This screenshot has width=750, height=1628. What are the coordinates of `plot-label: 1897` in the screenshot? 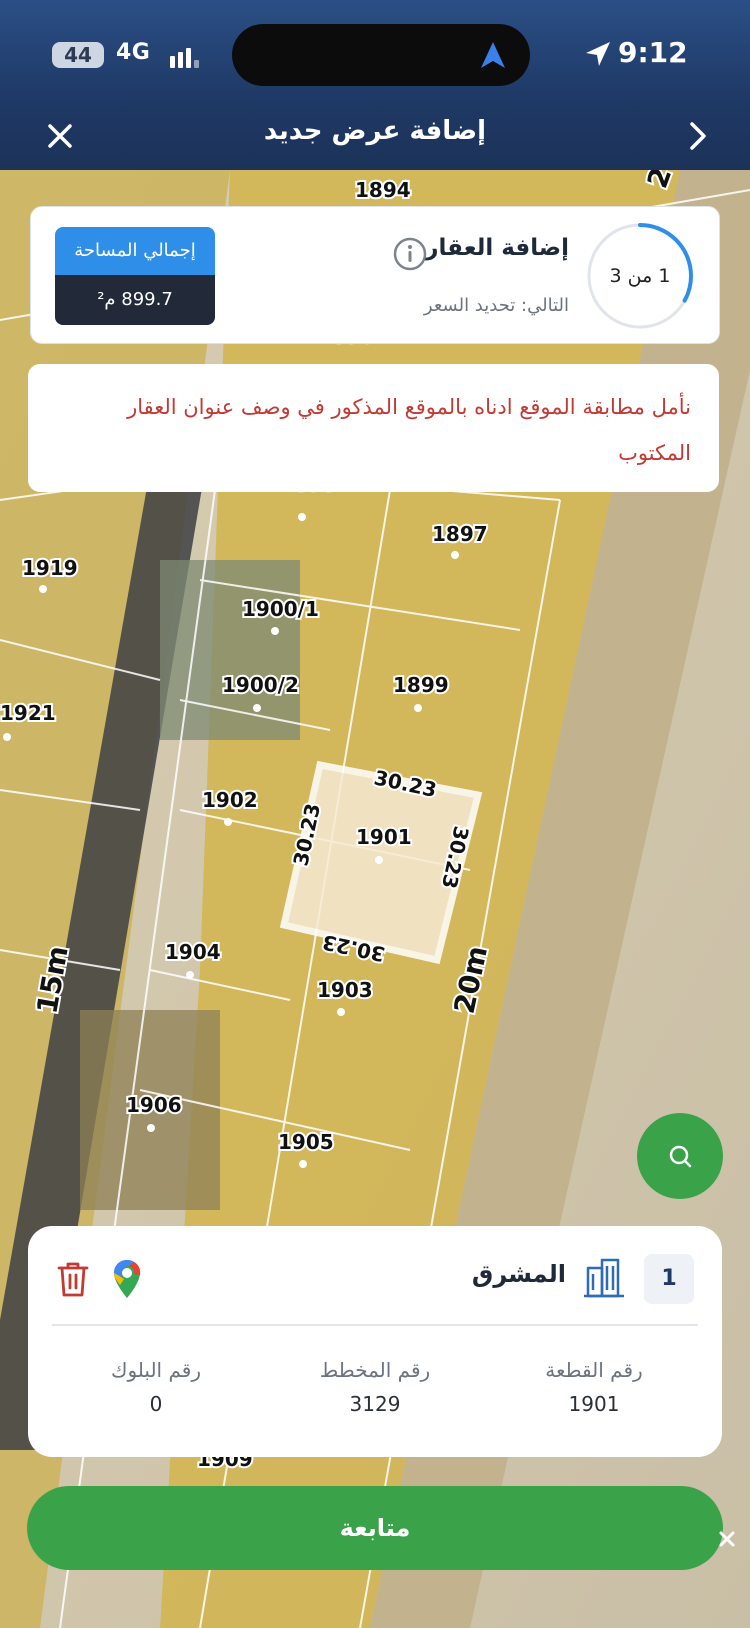 It's located at (460, 534).